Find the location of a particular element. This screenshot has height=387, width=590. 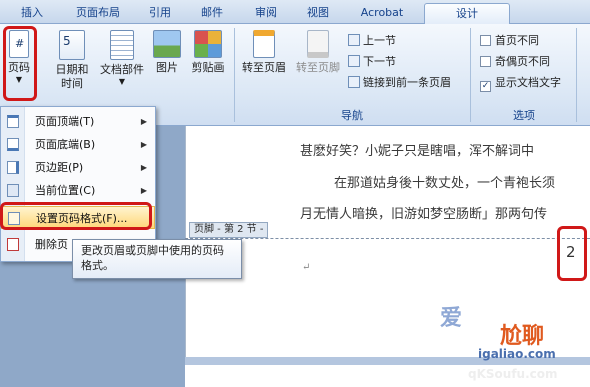

link-previous-icon is located at coordinates (354, 82).